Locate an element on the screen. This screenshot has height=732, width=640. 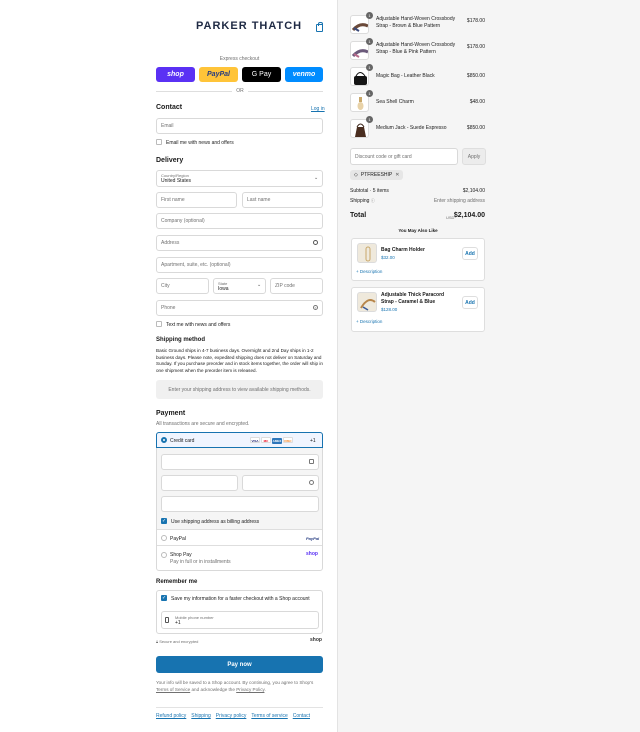
billing-label: Use shipping address as billing address is located at coordinates (215, 522).